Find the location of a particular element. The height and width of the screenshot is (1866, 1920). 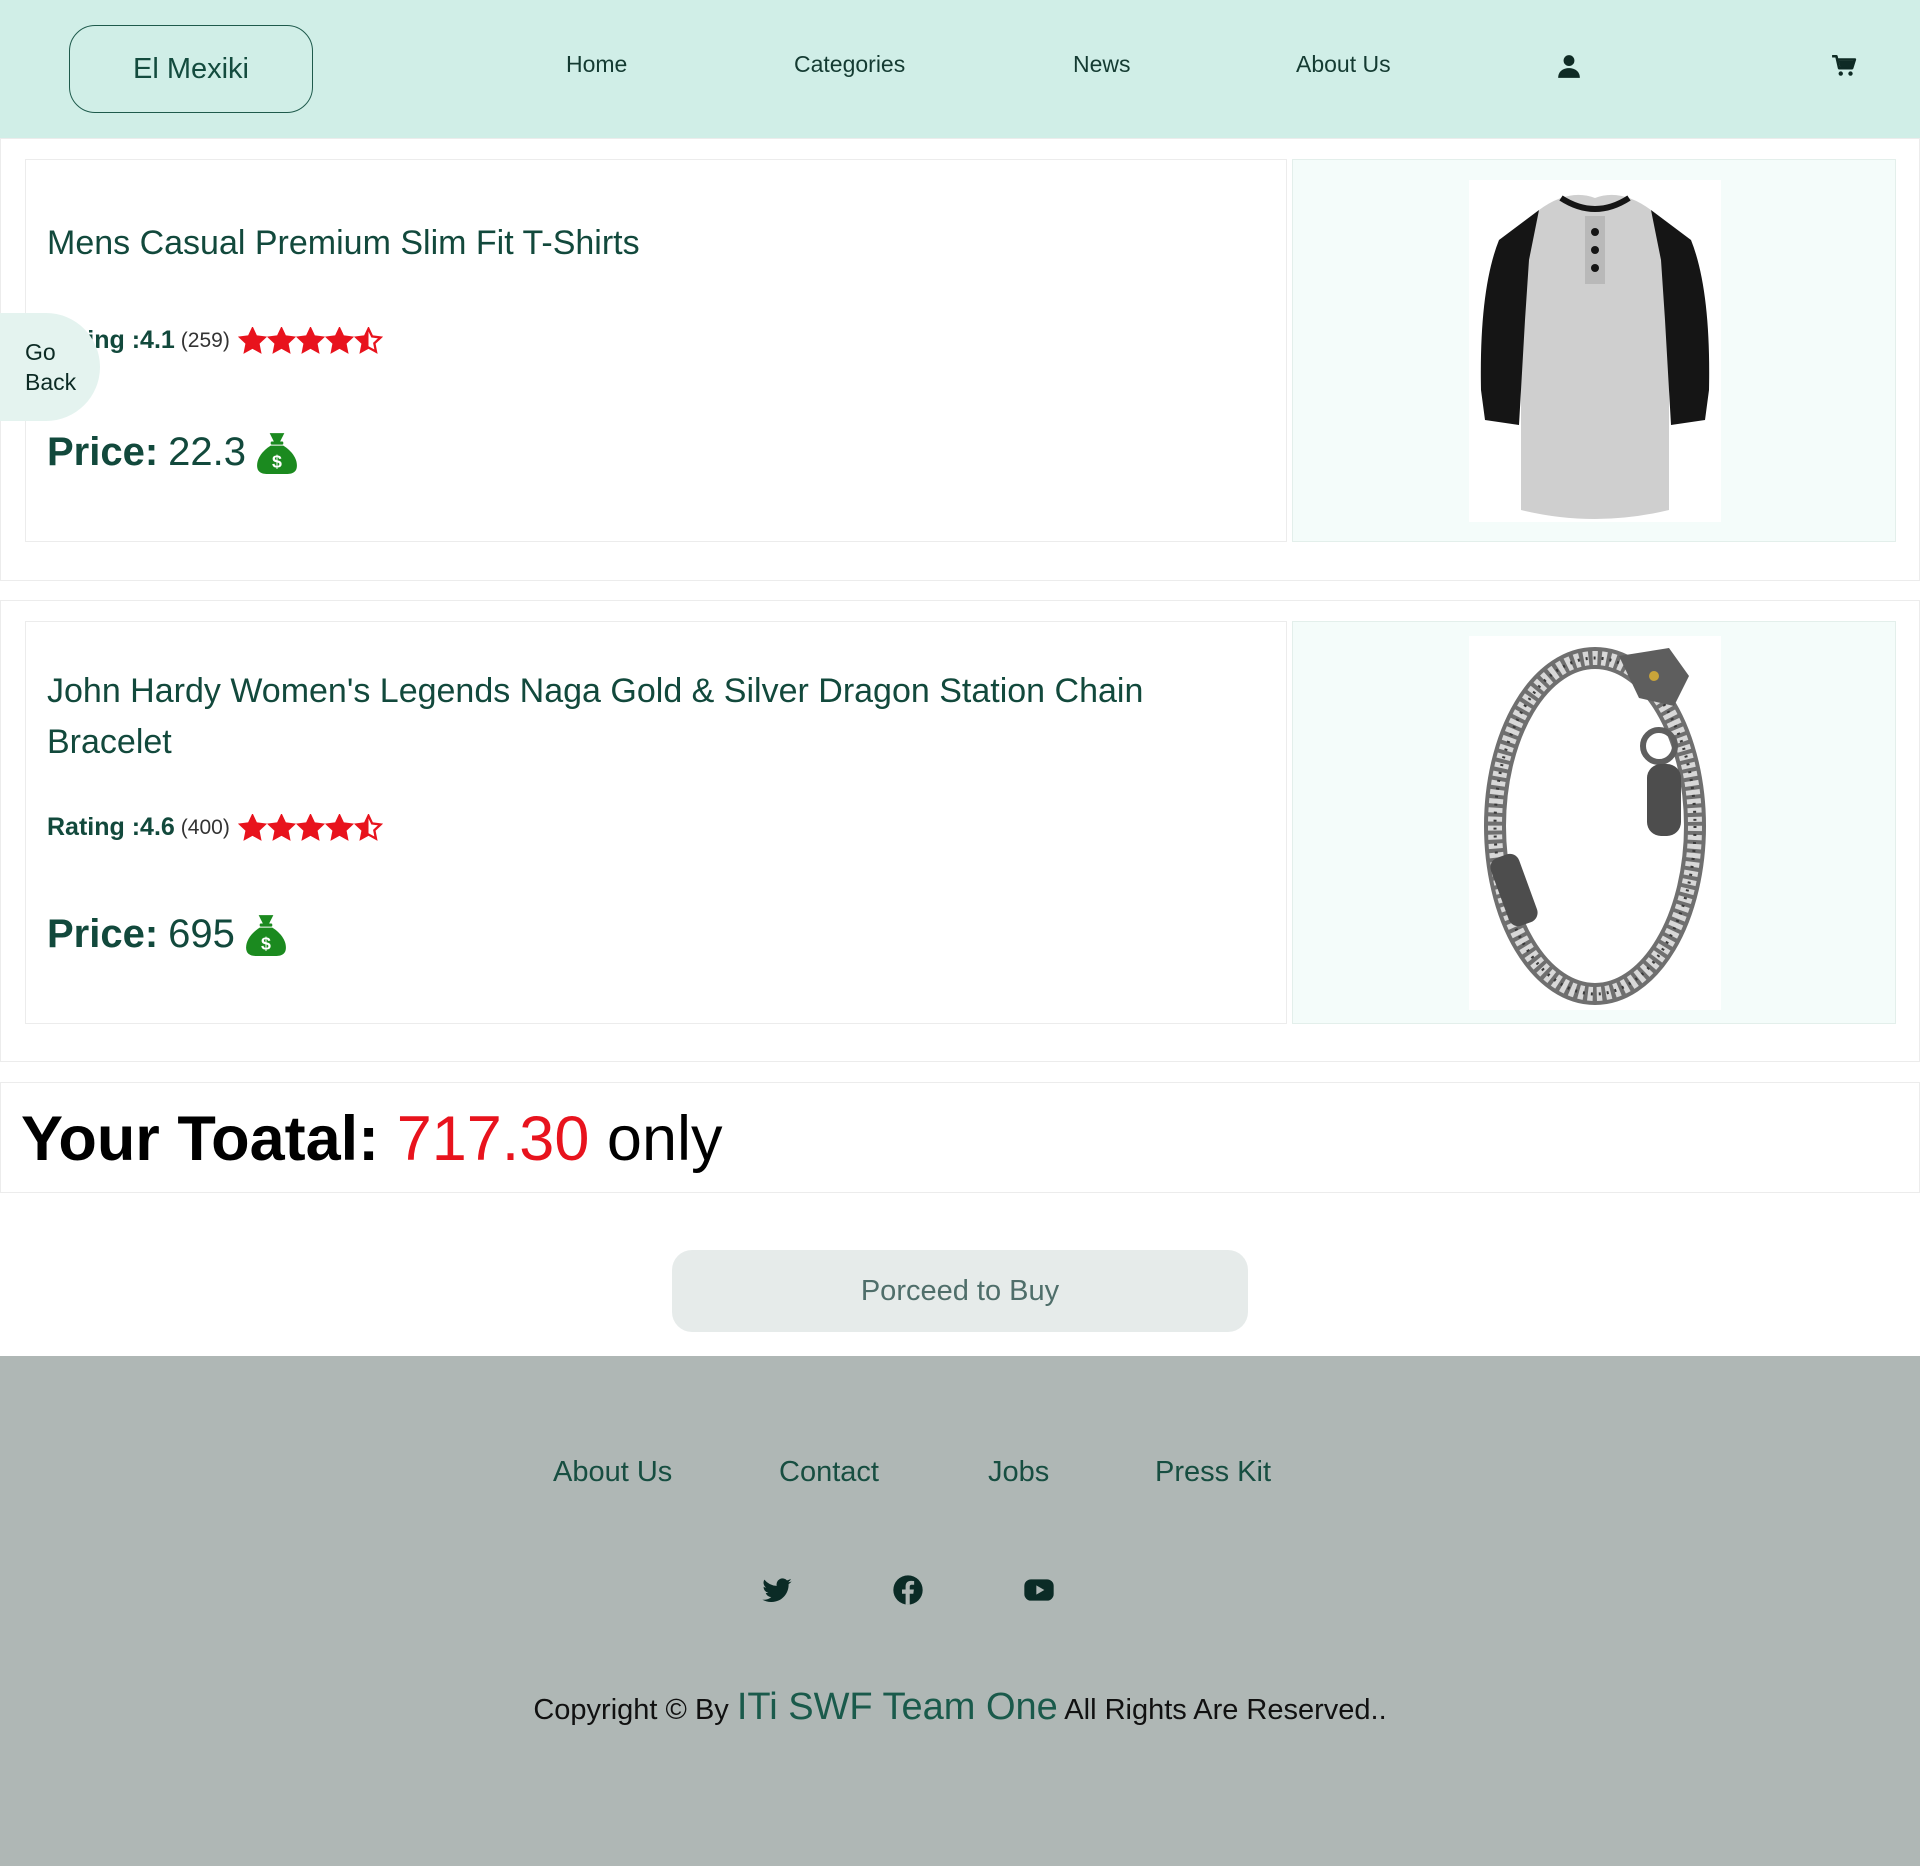

product-price: Price: 22.3 $ is located at coordinates (172, 452).